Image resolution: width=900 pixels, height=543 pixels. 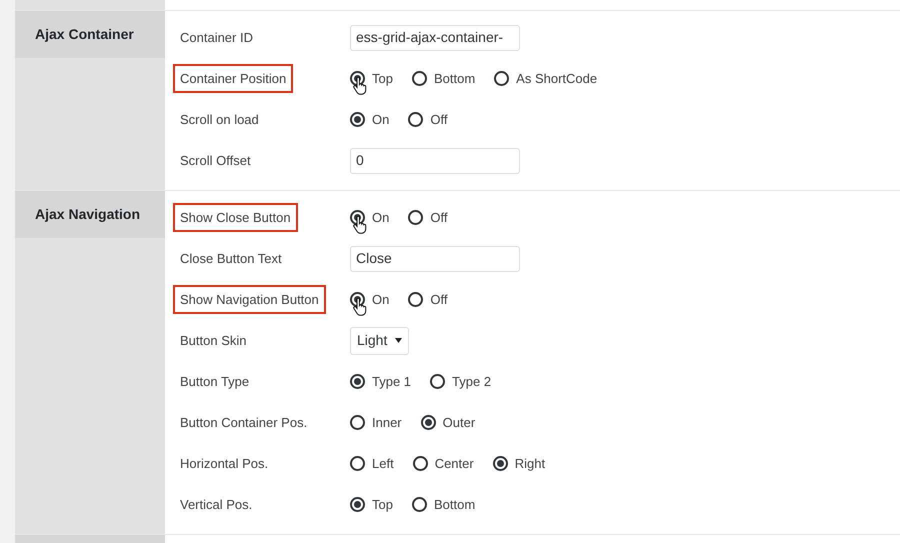 I want to click on text-field: 0, so click(x=435, y=161).